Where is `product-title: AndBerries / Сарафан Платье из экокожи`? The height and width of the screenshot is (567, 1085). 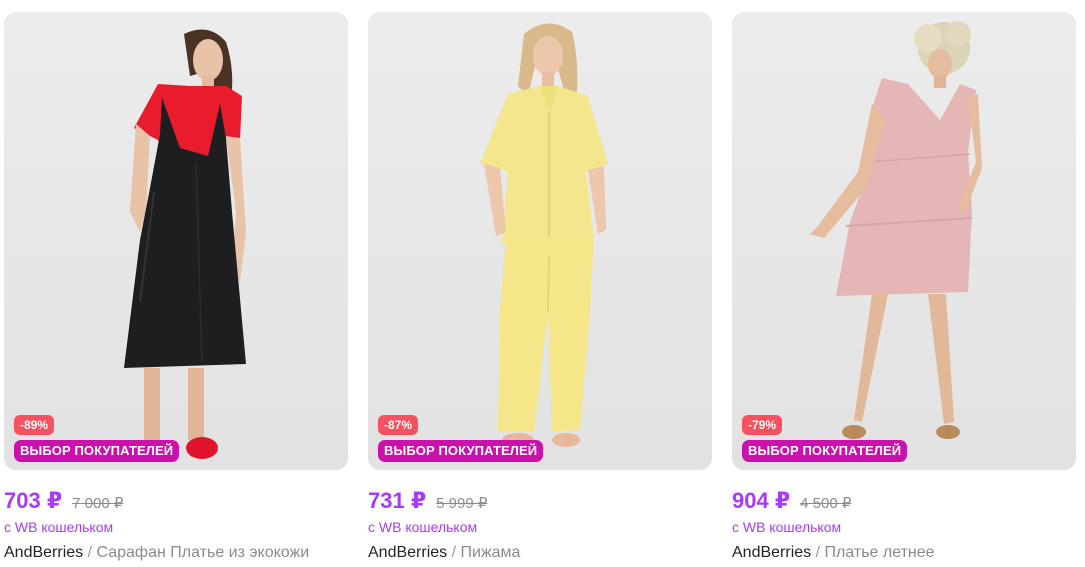 product-title: AndBerries / Сарафан Платье из экокожи is located at coordinates (156, 553).